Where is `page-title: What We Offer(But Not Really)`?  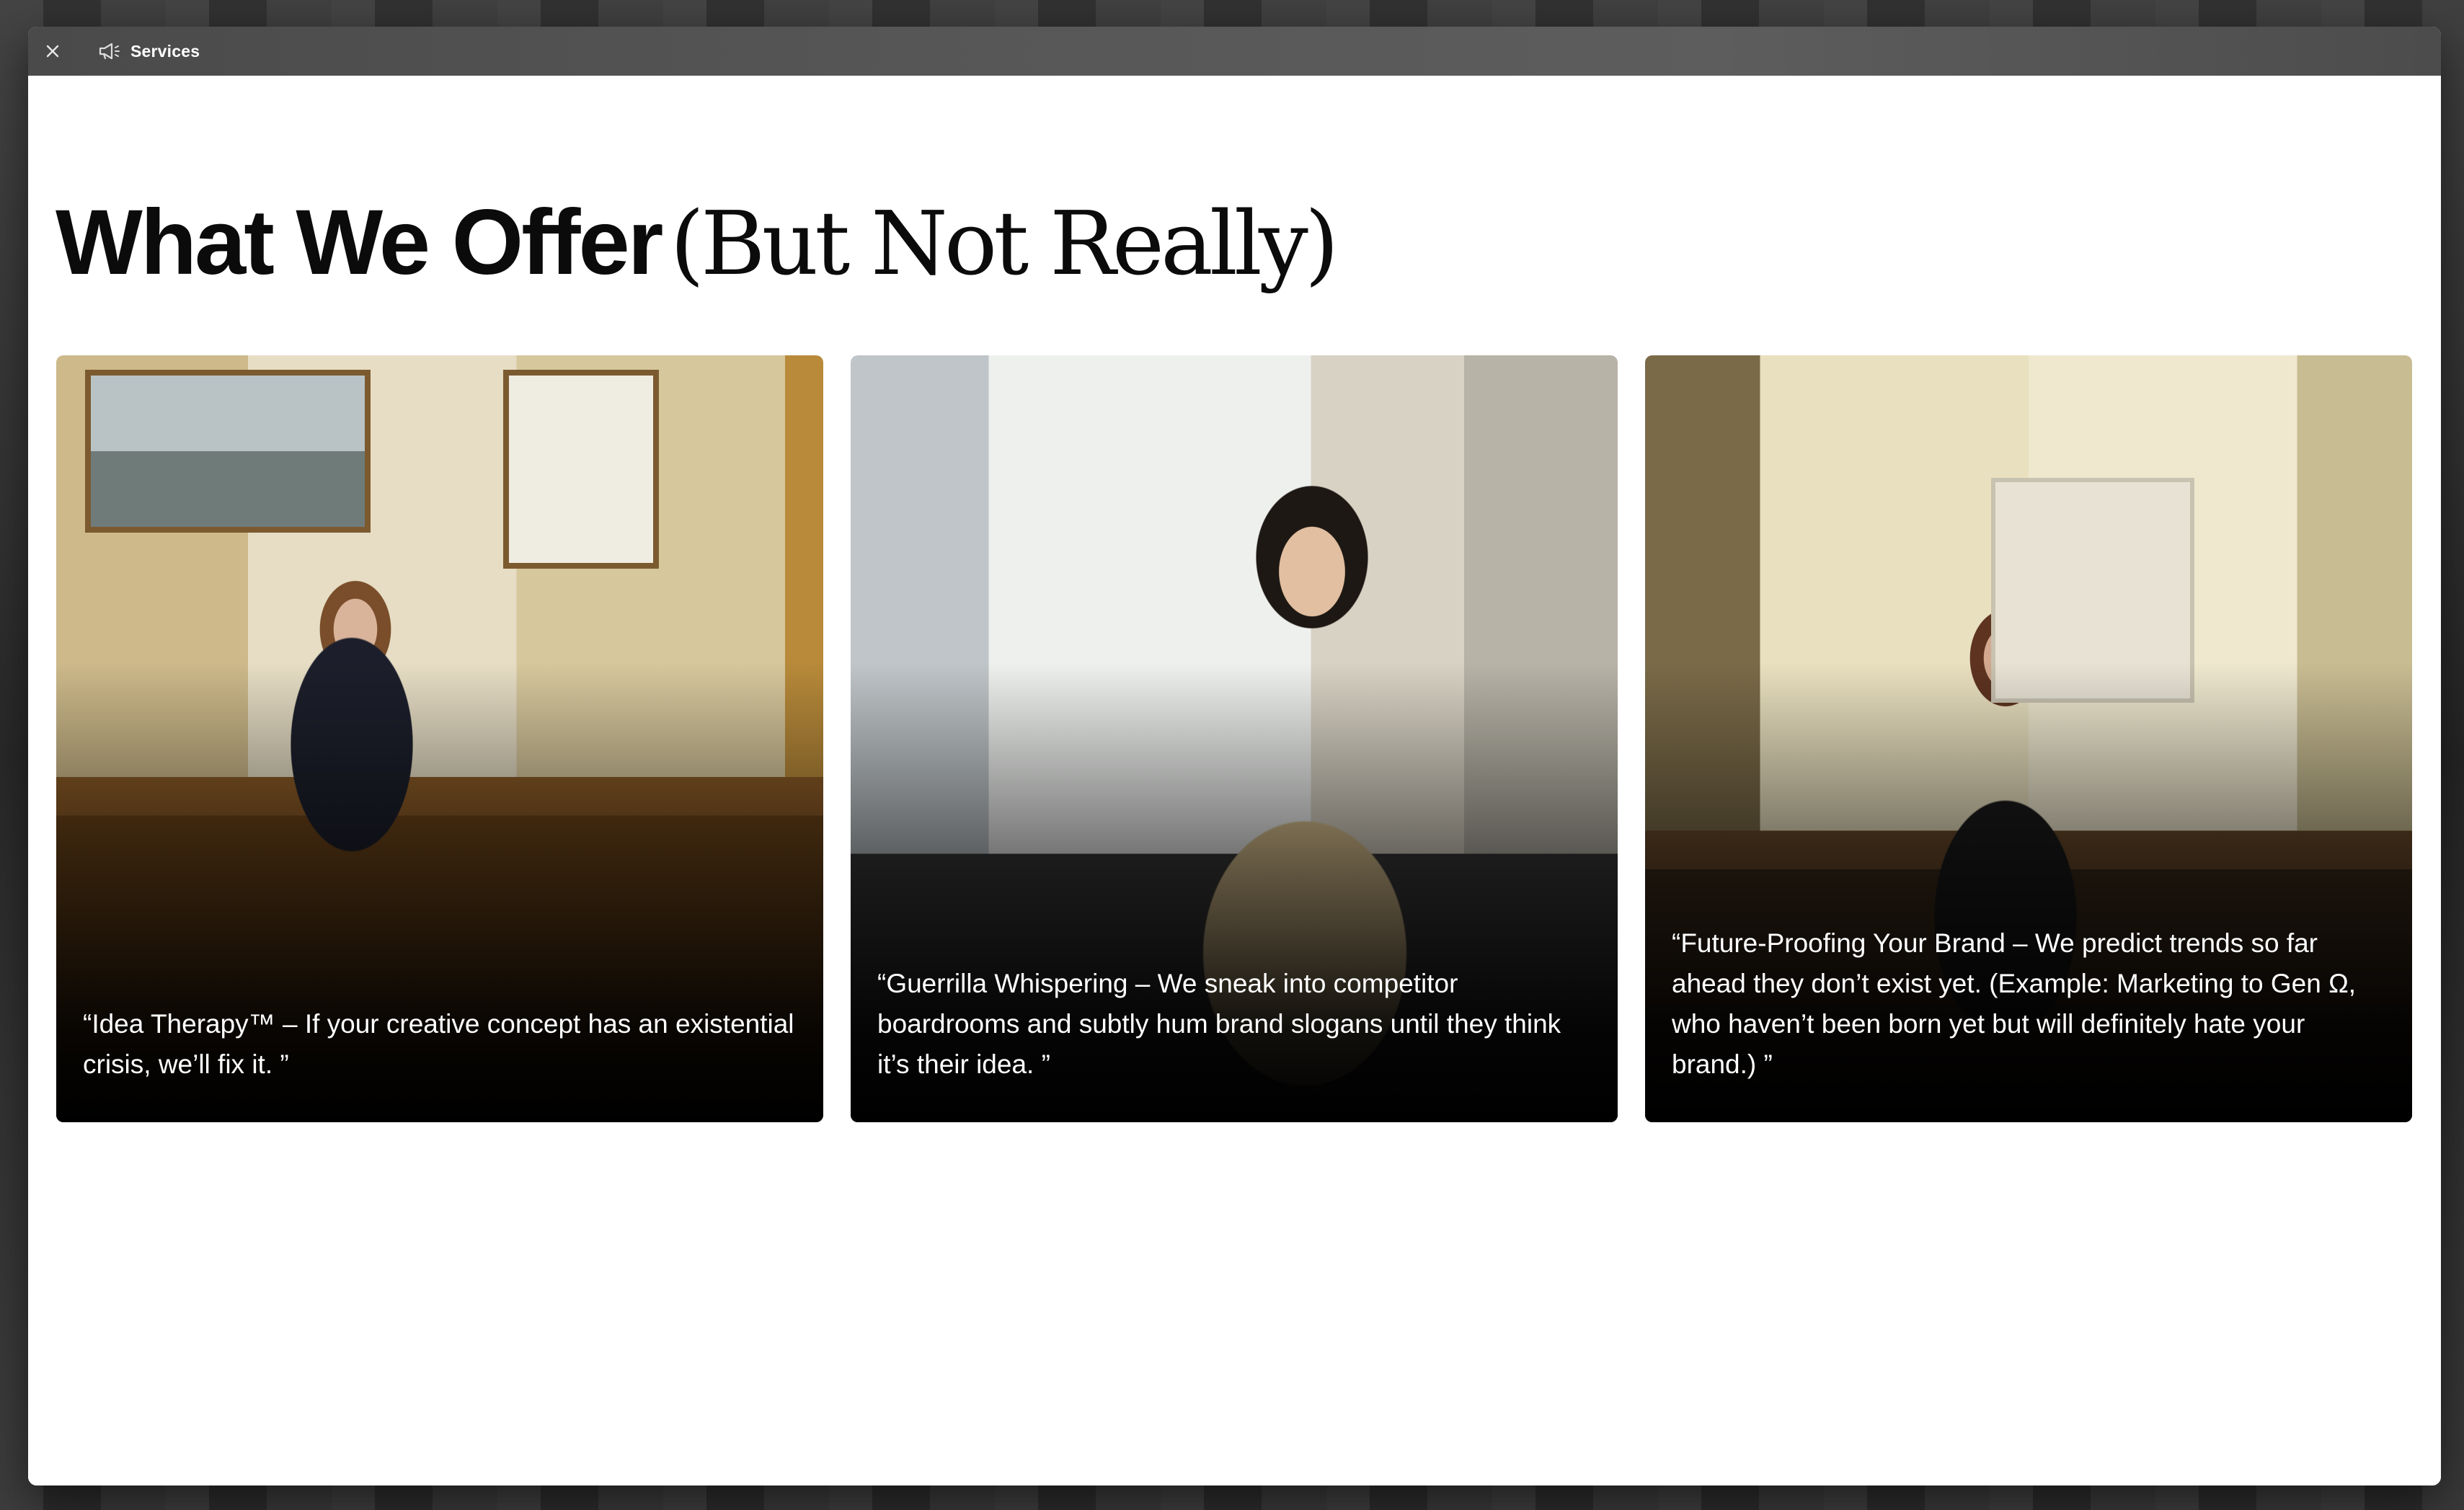
page-title: What We Offer(But Not Really) is located at coordinates (697, 243).